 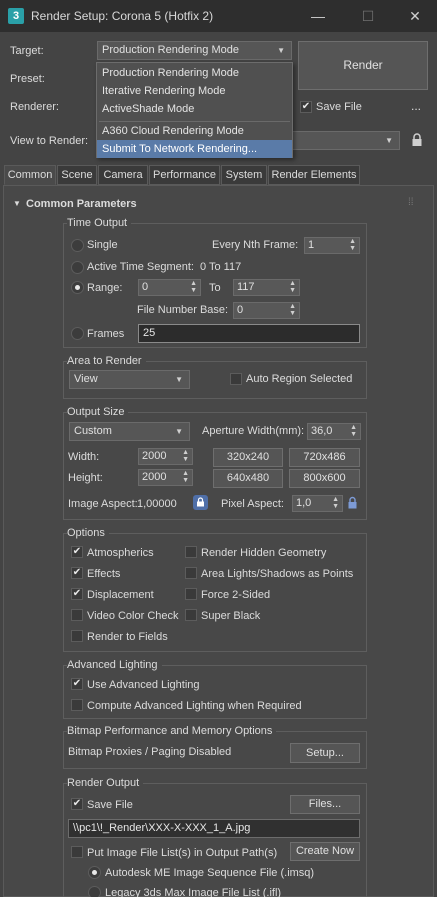 What do you see at coordinates (30, 175) in the screenshot?
I see `tab-common: Common` at bounding box center [30, 175].